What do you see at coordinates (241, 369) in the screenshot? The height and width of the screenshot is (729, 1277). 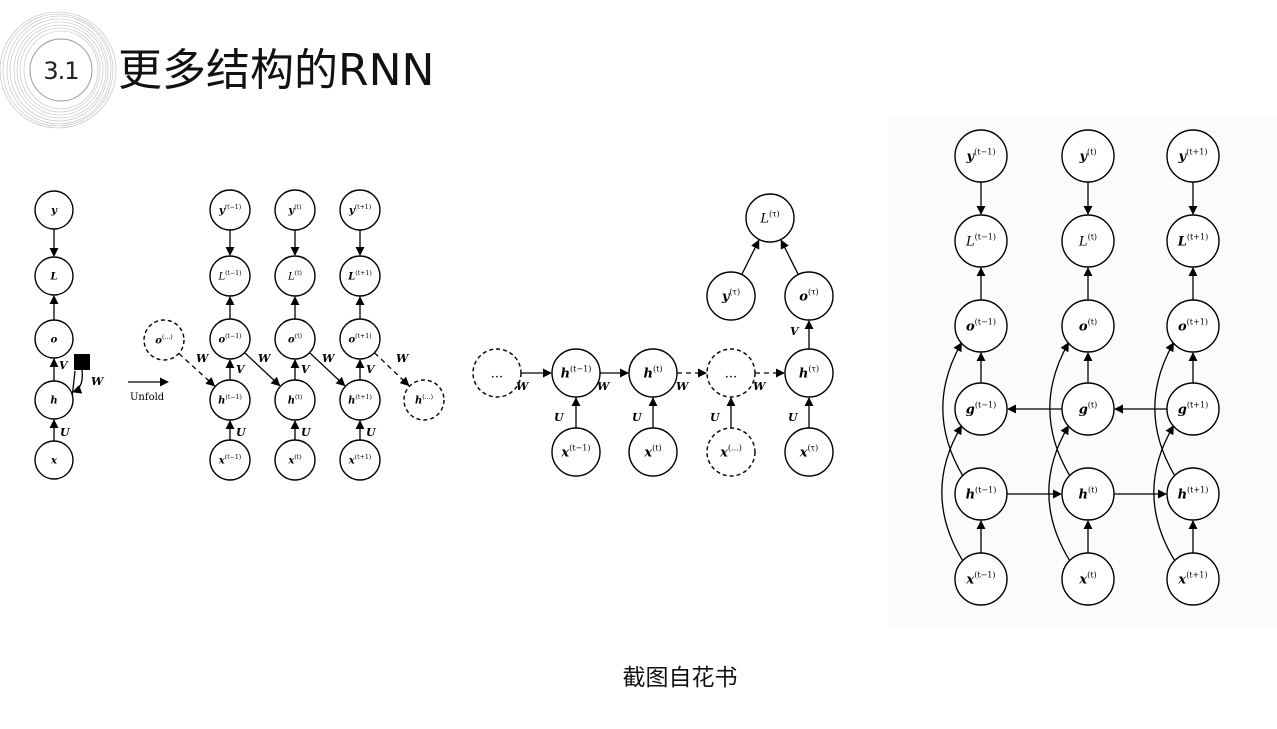 I see `label-V-u1: V` at bounding box center [241, 369].